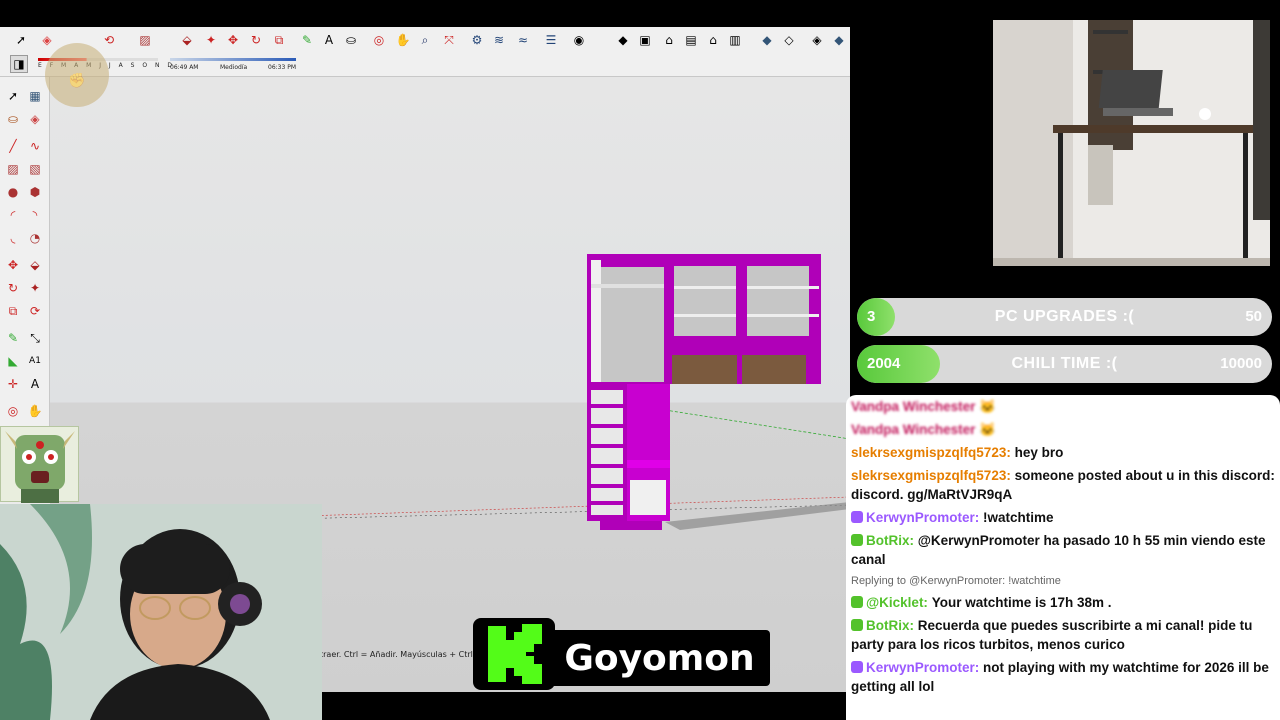  Describe the element at coordinates (13, 311) in the screenshot. I see `scale-side-icon: ⧉` at that location.